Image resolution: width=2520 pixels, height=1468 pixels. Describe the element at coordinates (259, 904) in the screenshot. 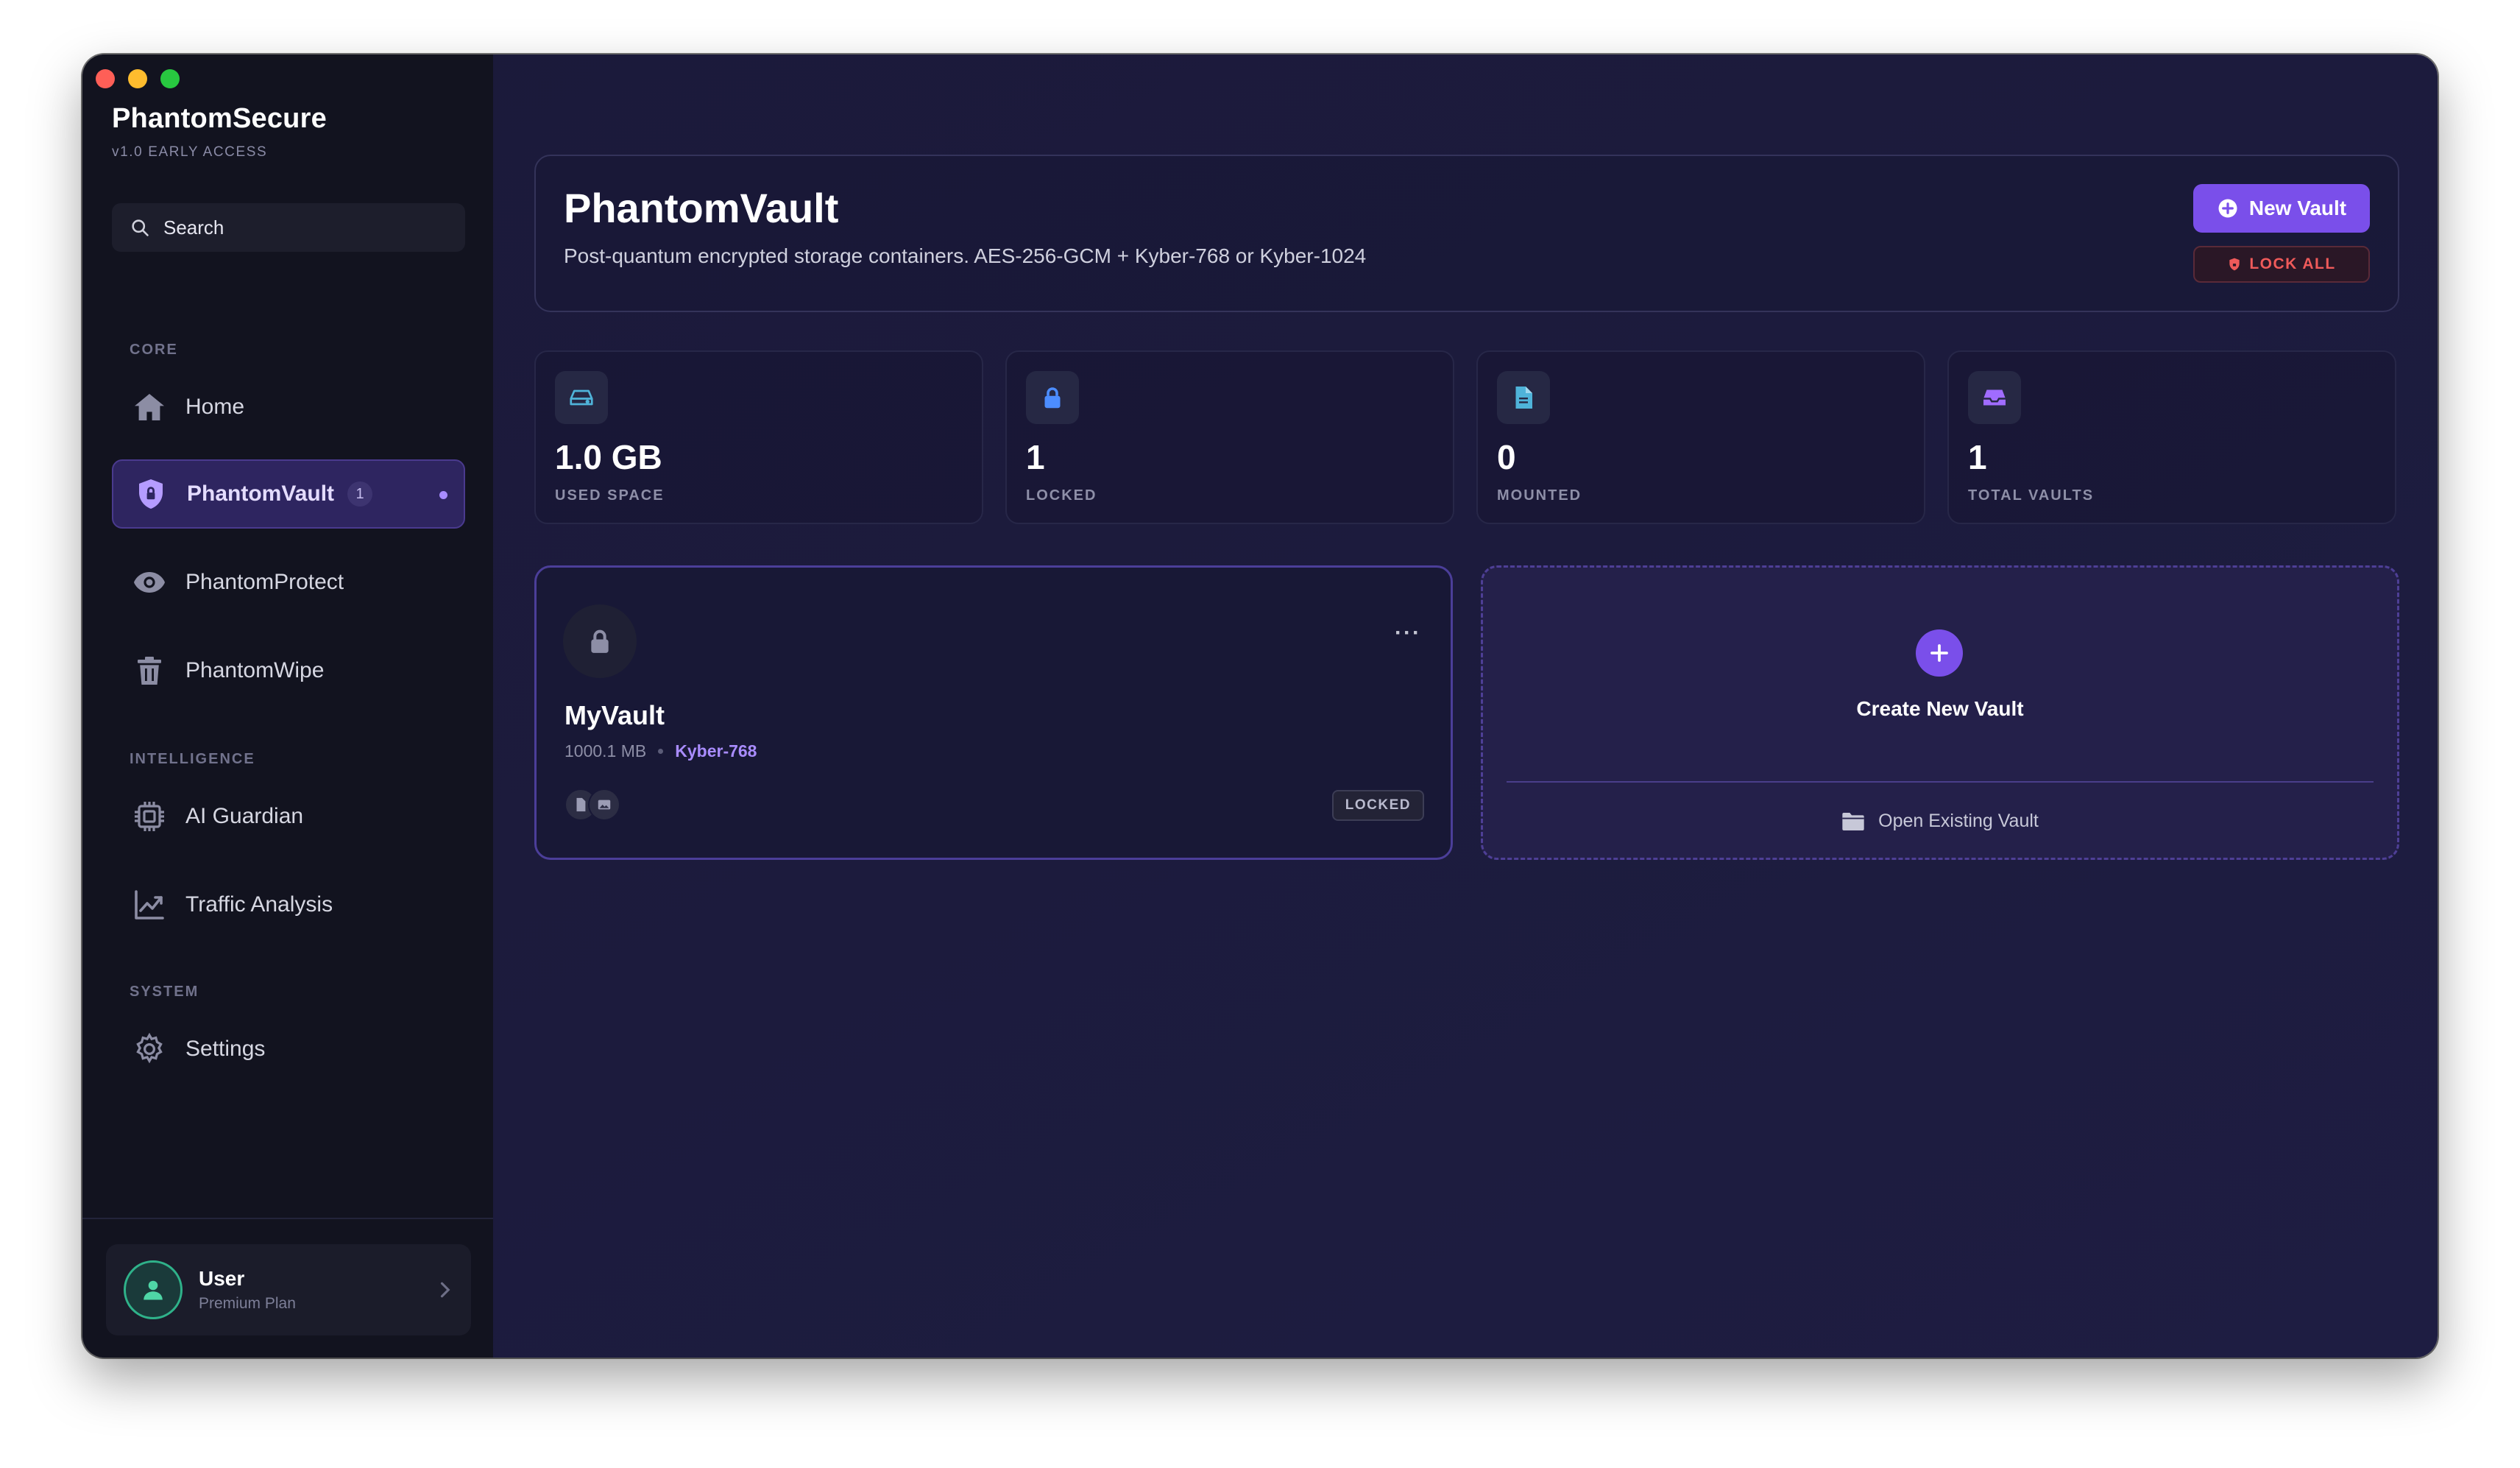

I see `sidebar-item-label: Traffic Analysis` at that location.